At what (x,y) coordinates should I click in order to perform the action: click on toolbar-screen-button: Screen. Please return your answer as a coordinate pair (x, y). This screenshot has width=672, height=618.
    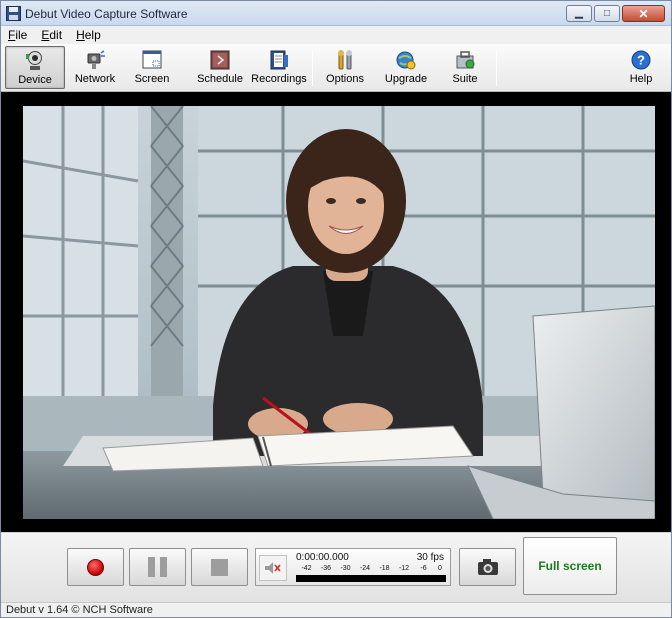
    Looking at the image, I should click on (152, 67).